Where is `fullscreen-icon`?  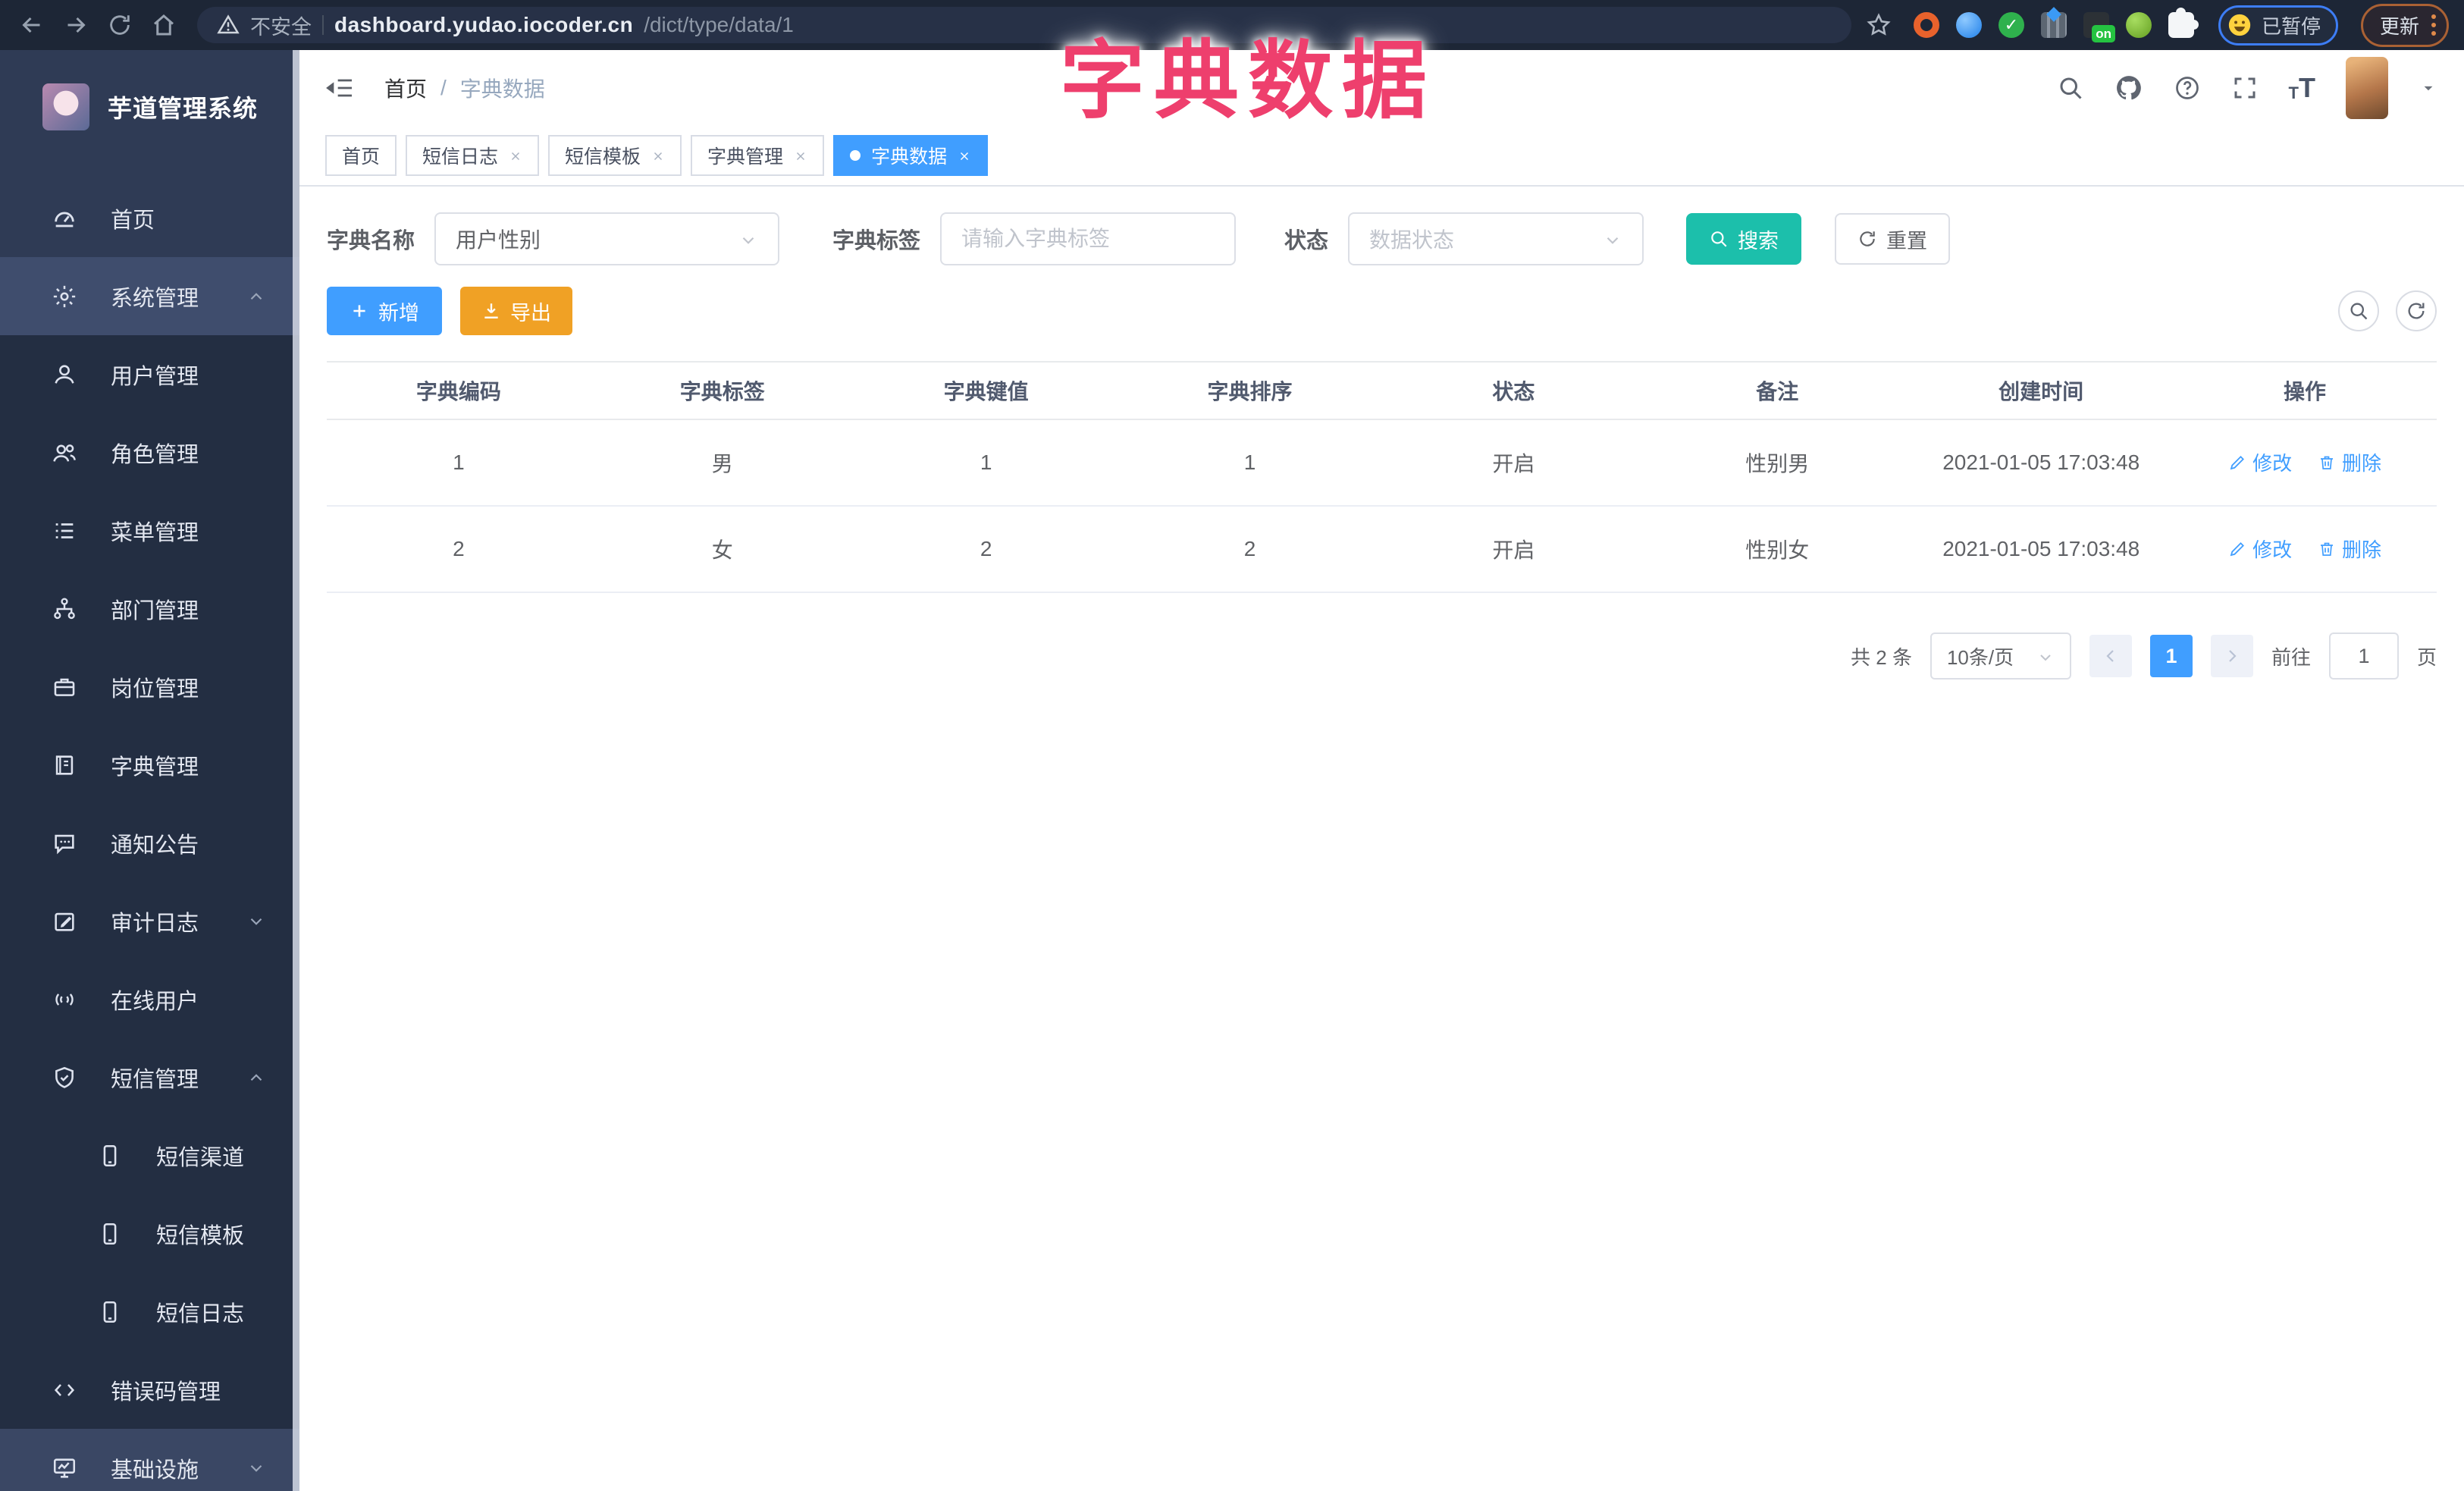 fullscreen-icon is located at coordinates (2245, 88).